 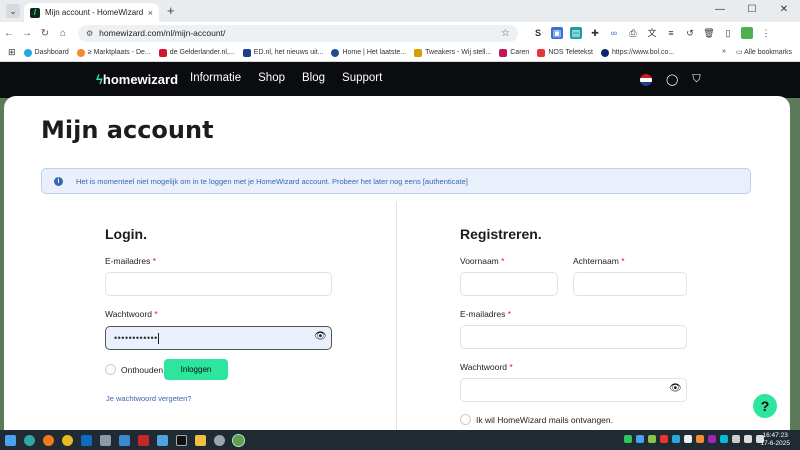 I want to click on delete-icon: 🗑, so click(x=709, y=33).